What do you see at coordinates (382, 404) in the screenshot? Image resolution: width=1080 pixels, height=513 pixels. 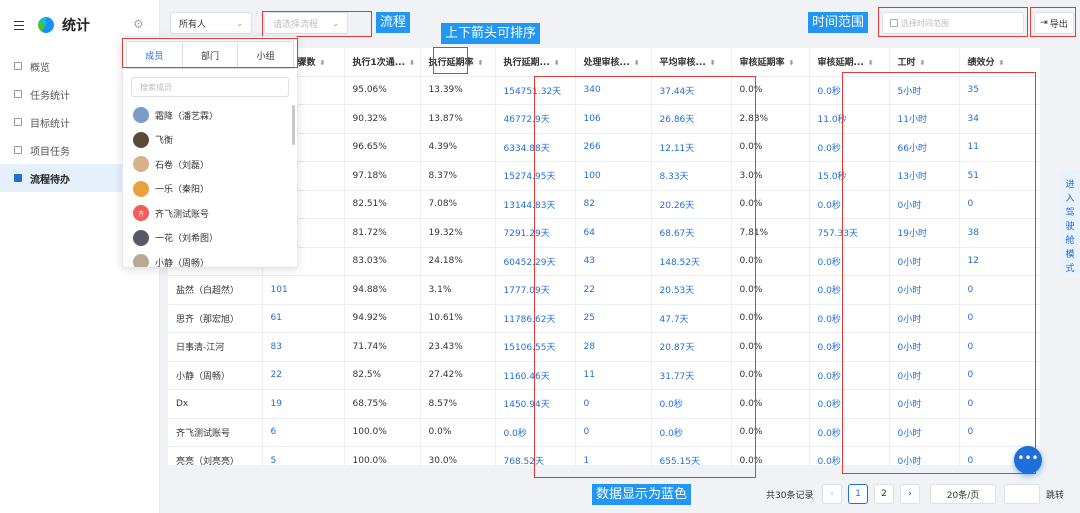 I see `table-cell: 68.75%` at bounding box center [382, 404].